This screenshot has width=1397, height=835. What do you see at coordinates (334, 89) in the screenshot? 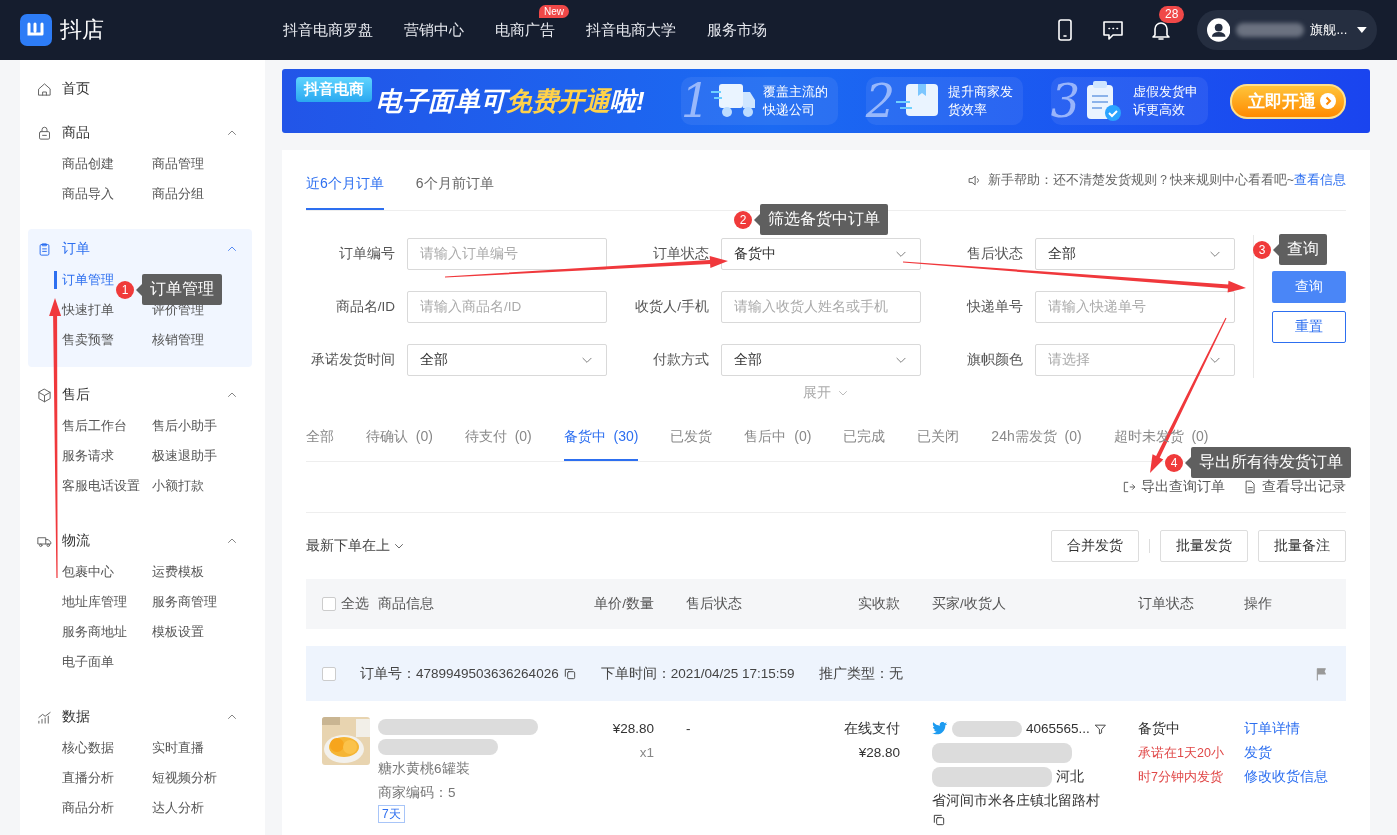
I see `banner-tag: 抖音电商` at bounding box center [334, 89].